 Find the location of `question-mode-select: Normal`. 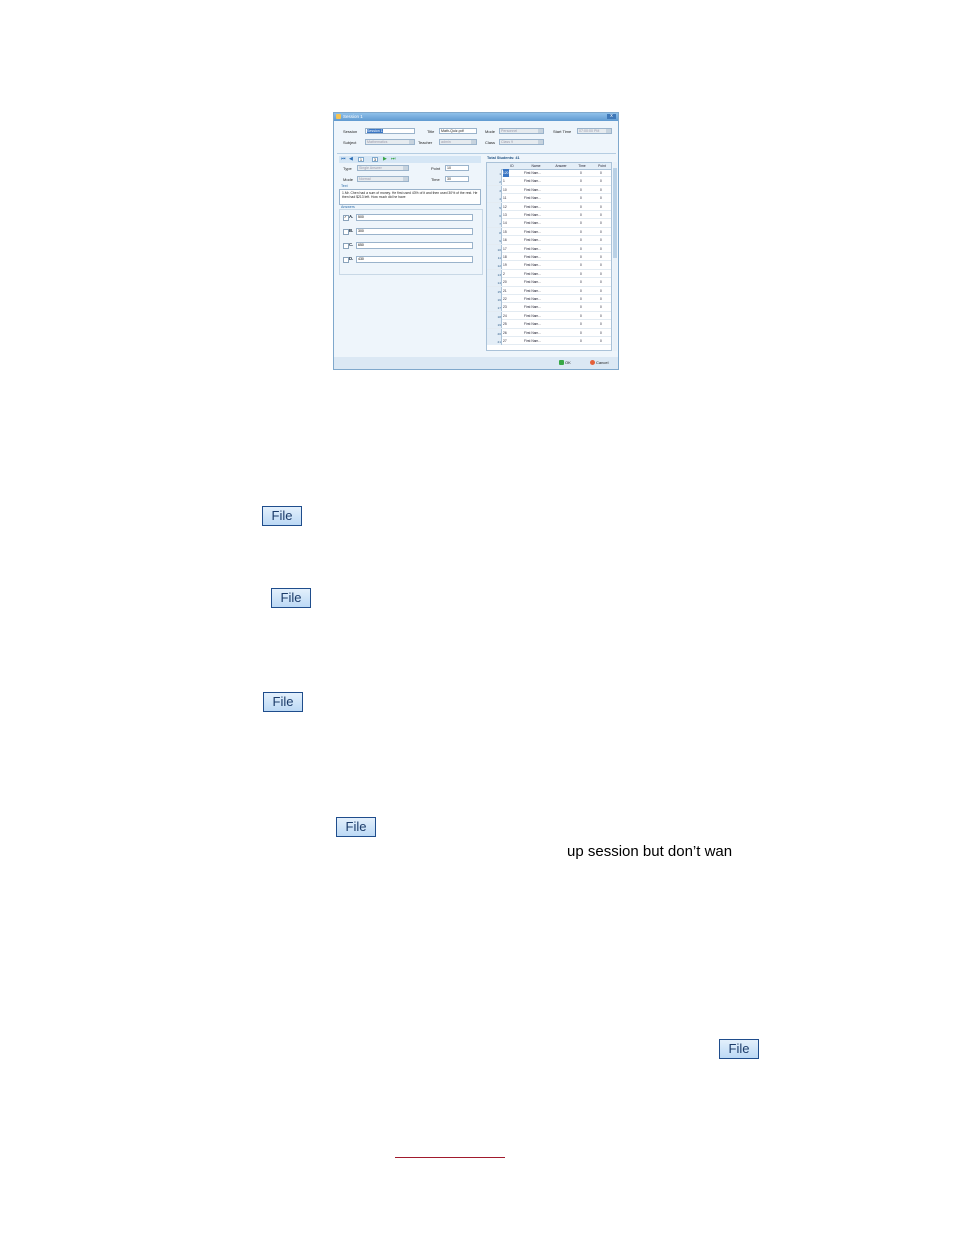

question-mode-select: Normal is located at coordinates (383, 179).